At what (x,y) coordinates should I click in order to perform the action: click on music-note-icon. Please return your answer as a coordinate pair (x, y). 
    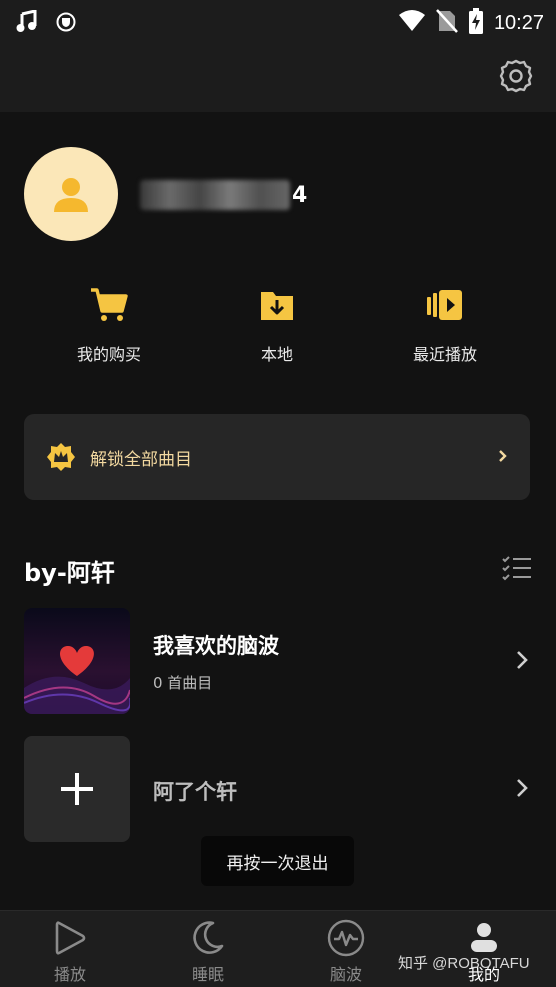
    Looking at the image, I should click on (27, 23).